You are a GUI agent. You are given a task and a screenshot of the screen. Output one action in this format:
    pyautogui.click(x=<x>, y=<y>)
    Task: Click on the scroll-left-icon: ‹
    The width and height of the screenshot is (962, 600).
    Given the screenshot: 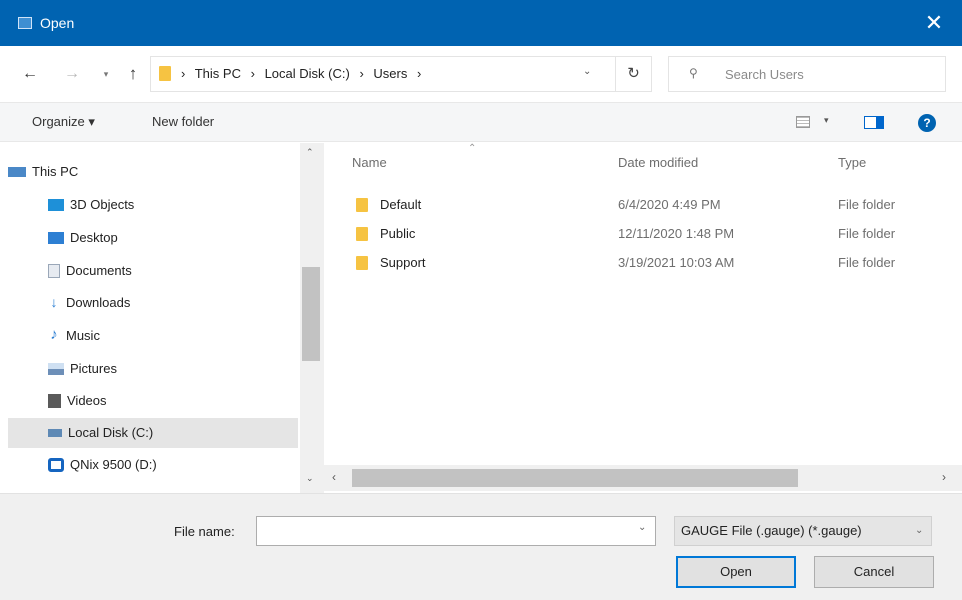 What is the action you would take?
    pyautogui.click(x=334, y=477)
    